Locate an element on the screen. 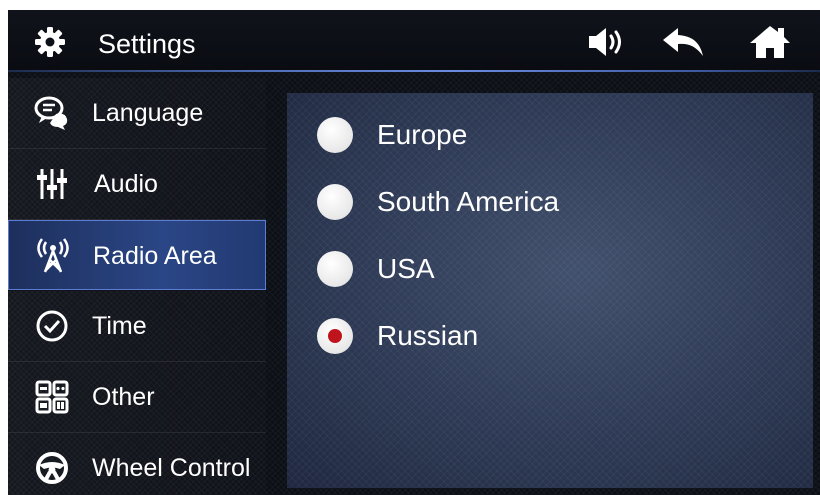 The height and width of the screenshot is (495, 820). radio-option-label: Europe is located at coordinates (422, 134).